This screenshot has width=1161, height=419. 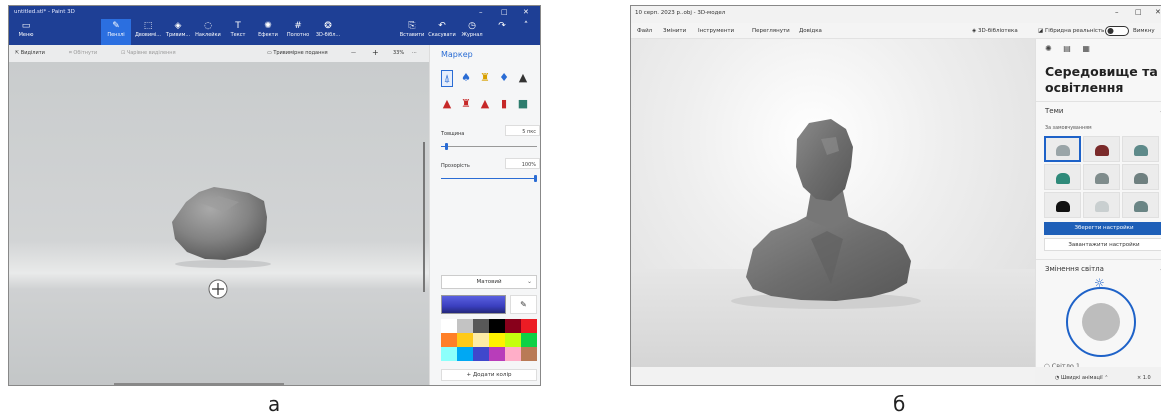 What do you see at coordinates (489, 282) in the screenshot?
I see `finish-select: Матовий ⌄` at bounding box center [489, 282].